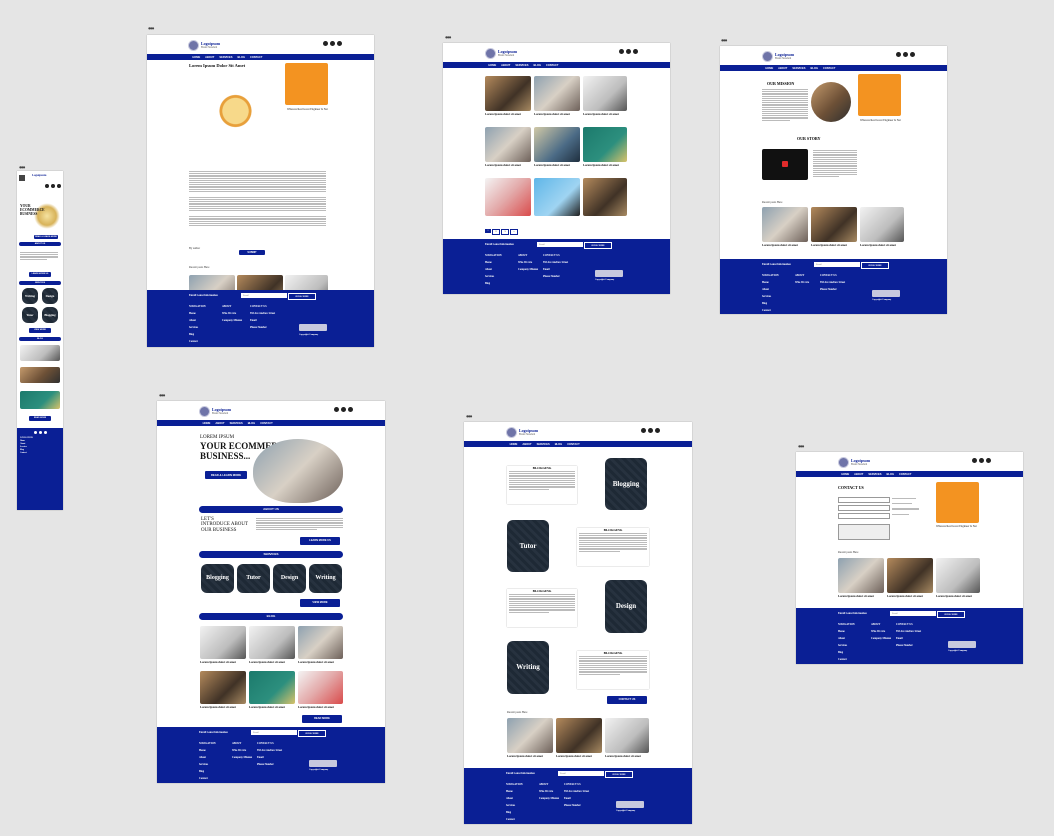 The image size is (1054, 836). I want to click on mobile-service-card: Tutor, so click(30, 315).